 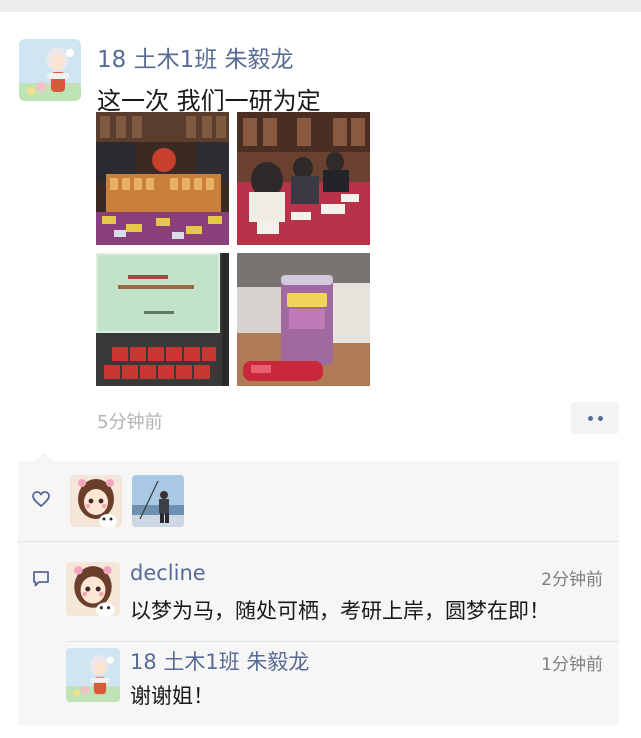 I want to click on poster-avatar, so click(x=50, y=70).